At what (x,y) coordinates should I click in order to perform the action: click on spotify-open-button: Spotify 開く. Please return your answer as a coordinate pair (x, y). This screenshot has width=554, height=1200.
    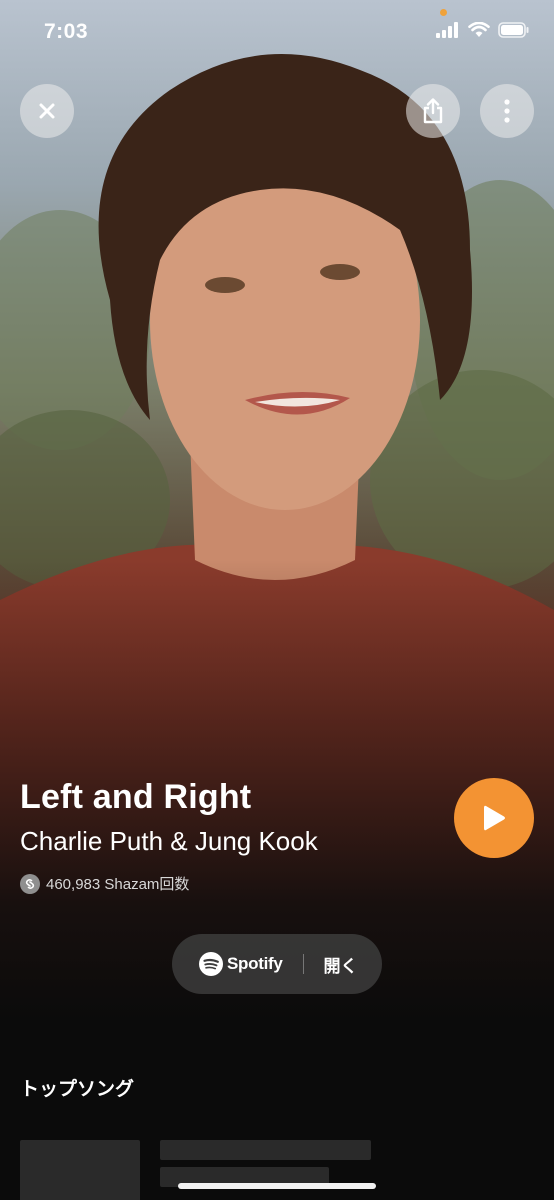
    Looking at the image, I should click on (277, 964).